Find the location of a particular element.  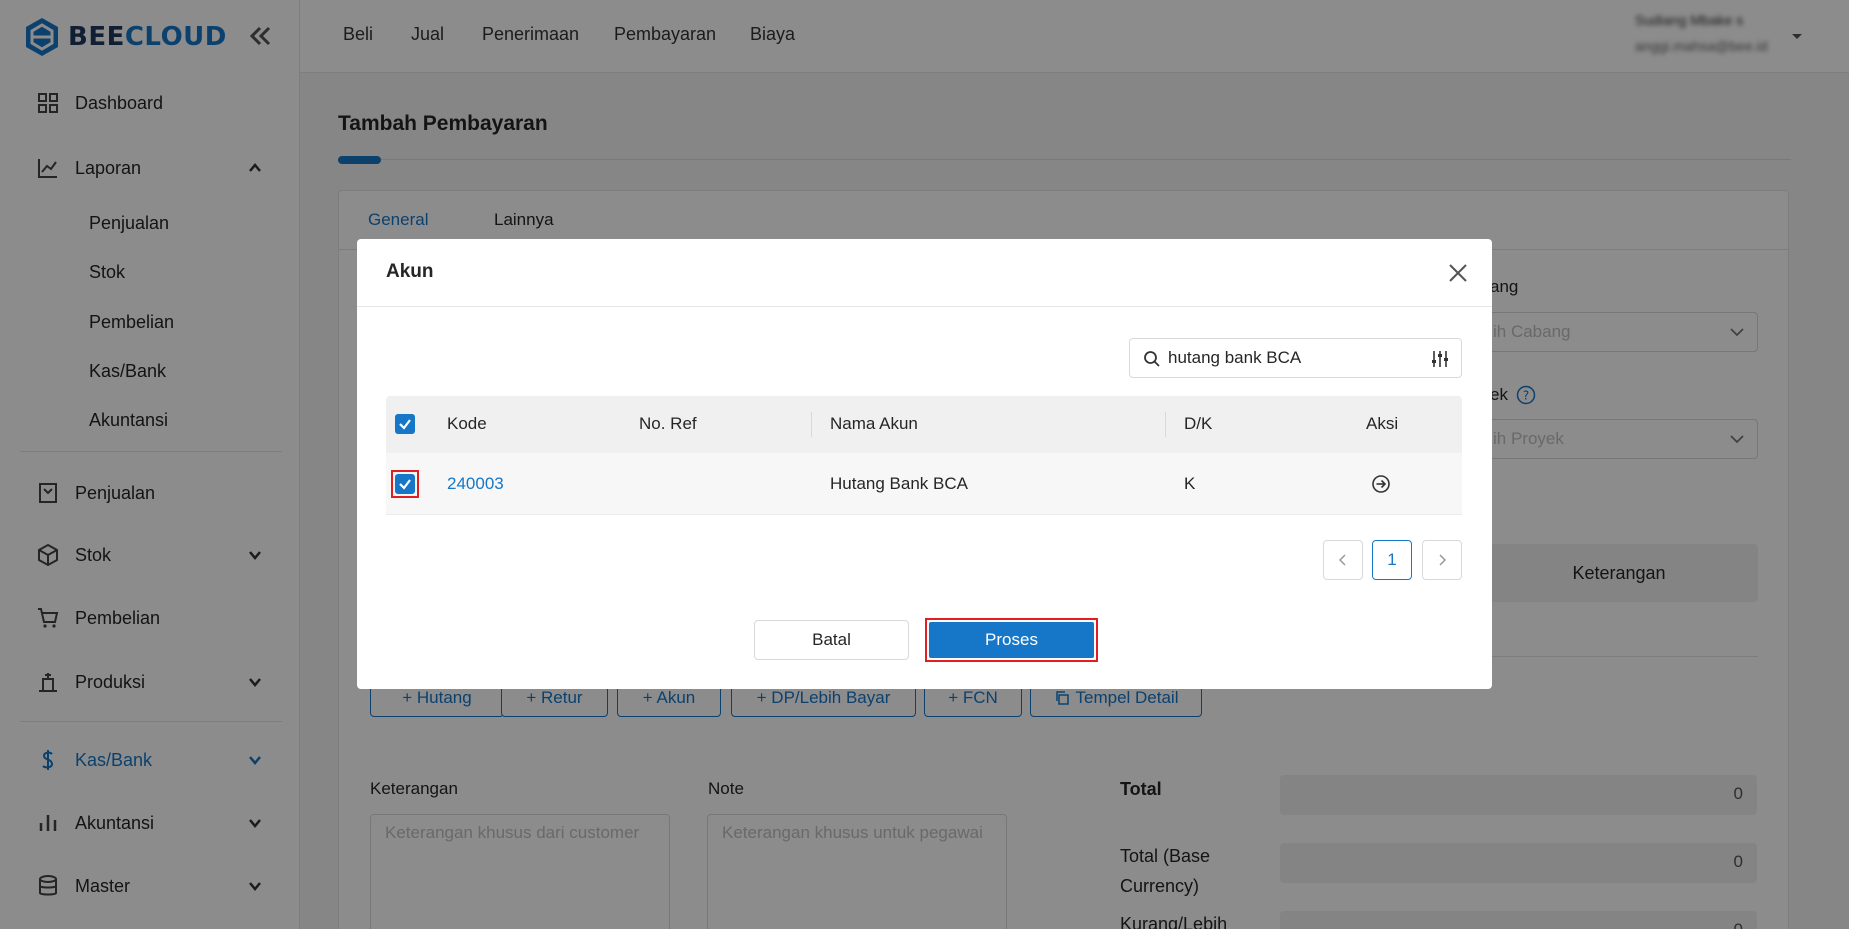

table-header: Kode No. Ref Nama Akun D/K Aksi is located at coordinates (924, 424).